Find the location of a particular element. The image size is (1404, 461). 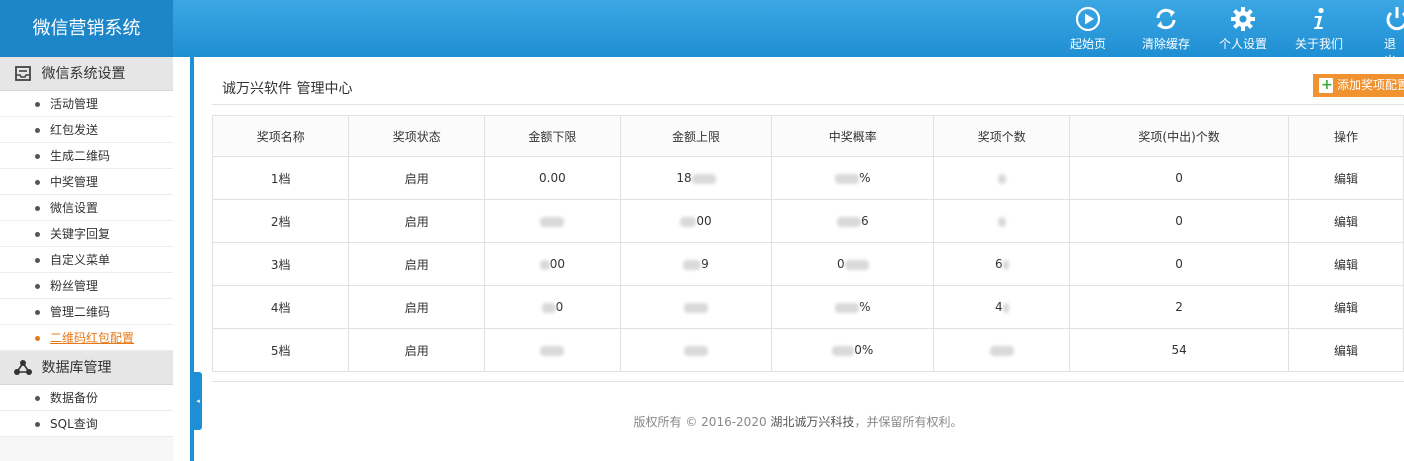

prize-won-count: 54 is located at coordinates (1179, 350).